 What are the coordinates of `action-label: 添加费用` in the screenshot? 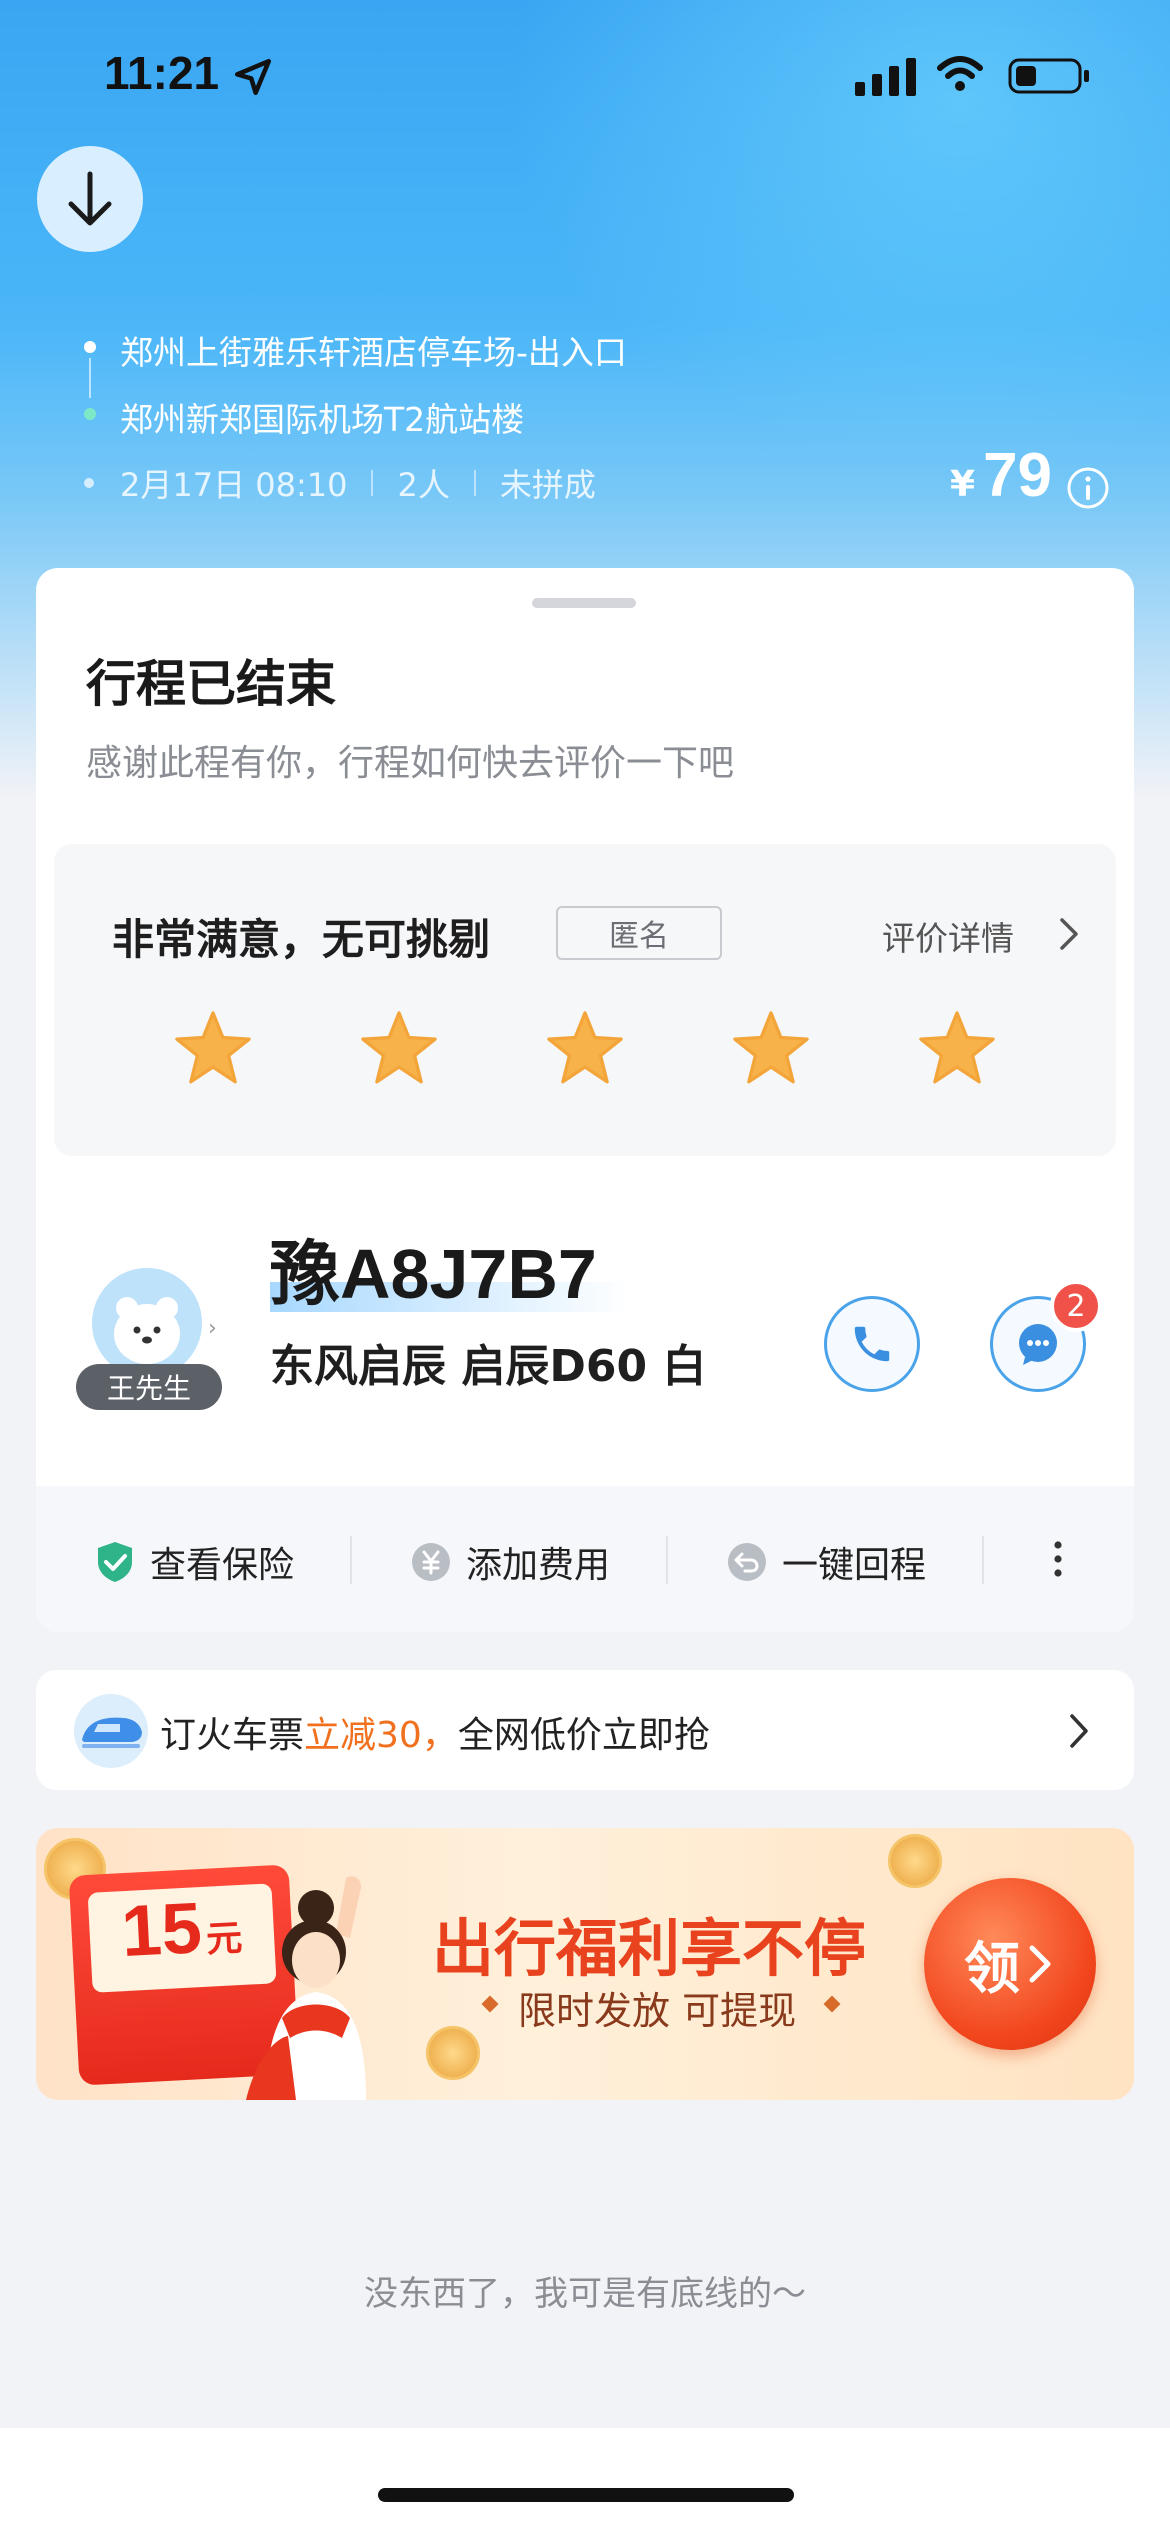 It's located at (538, 1565).